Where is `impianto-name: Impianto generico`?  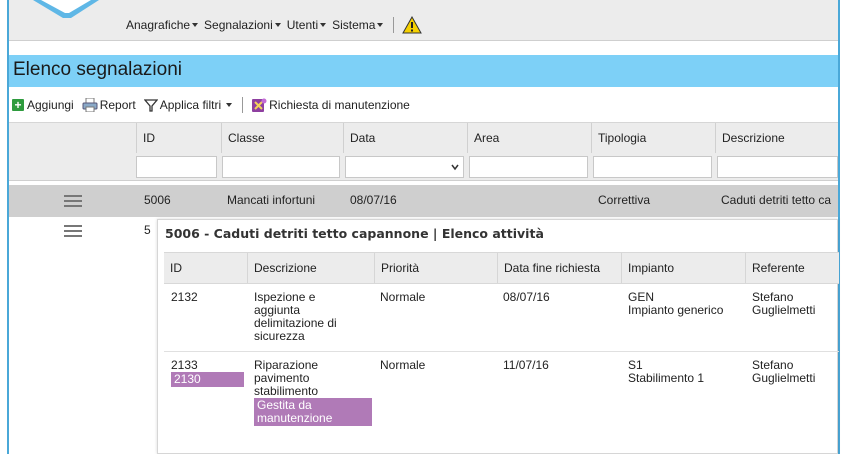 impianto-name: Impianto generico is located at coordinates (676, 310).